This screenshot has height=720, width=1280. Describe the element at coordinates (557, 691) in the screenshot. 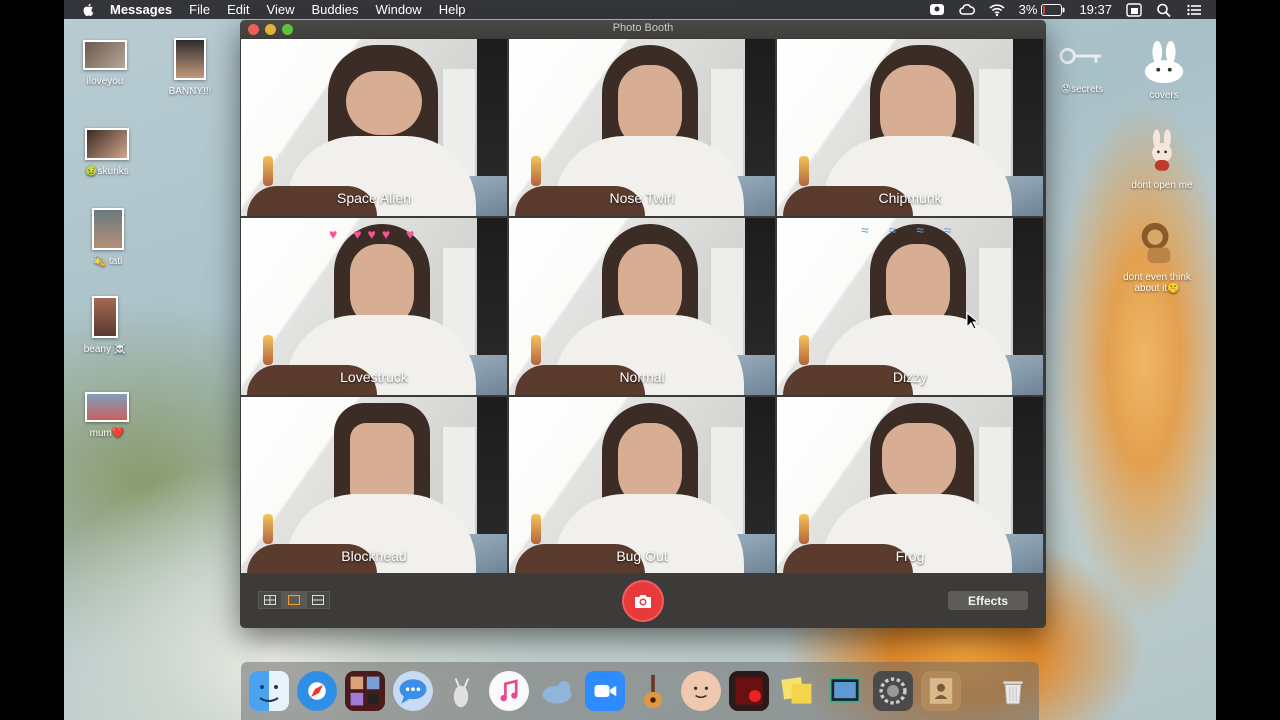

I see `sequel-pro-icon` at that location.